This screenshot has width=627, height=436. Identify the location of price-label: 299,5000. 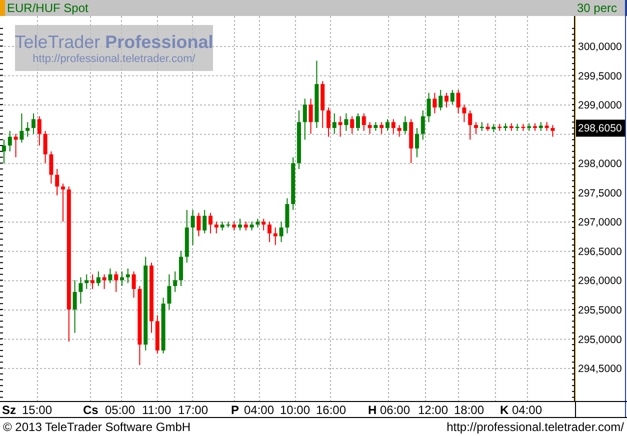
(600, 76).